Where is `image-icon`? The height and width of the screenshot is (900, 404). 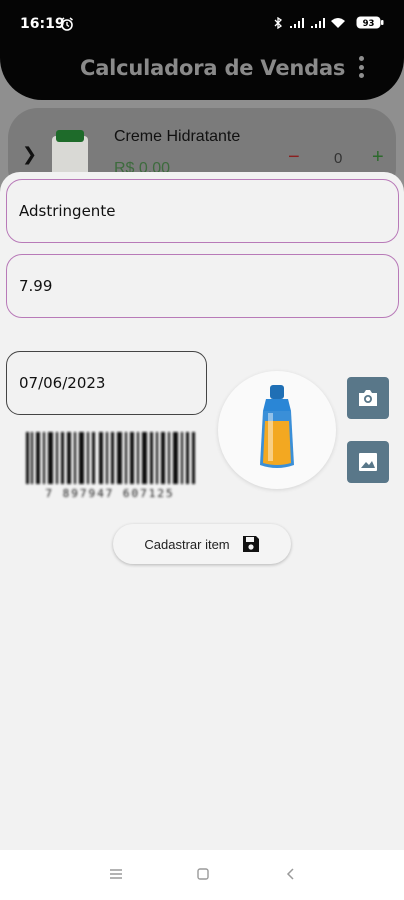
image-icon is located at coordinates (368, 462).